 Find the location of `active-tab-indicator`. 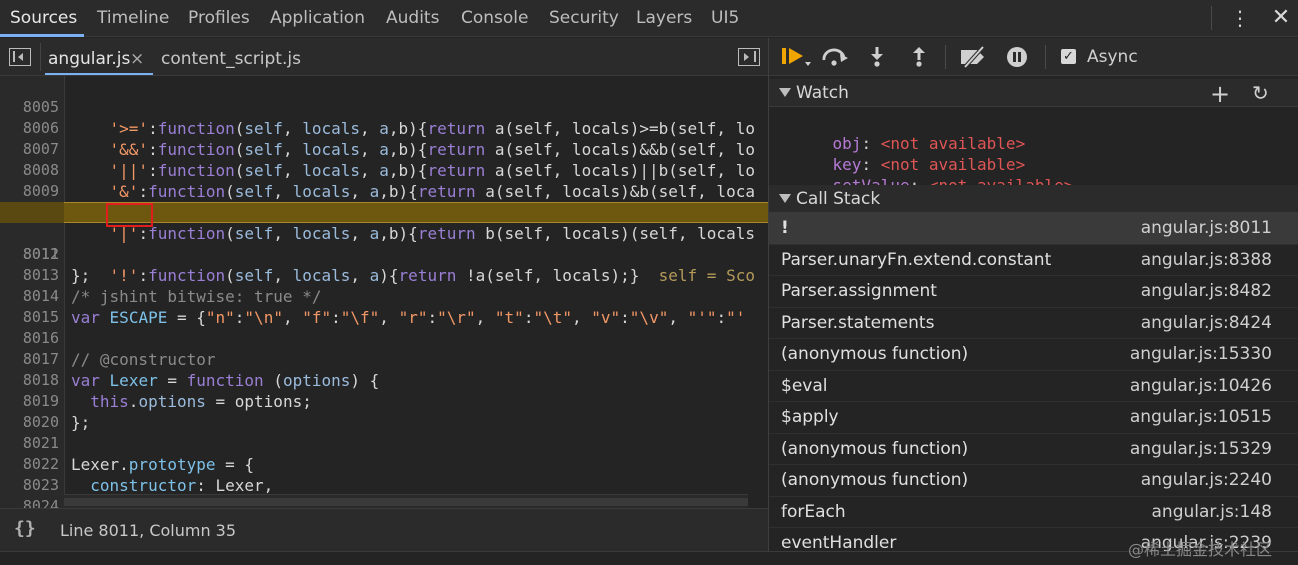

active-tab-indicator is located at coordinates (42, 35).